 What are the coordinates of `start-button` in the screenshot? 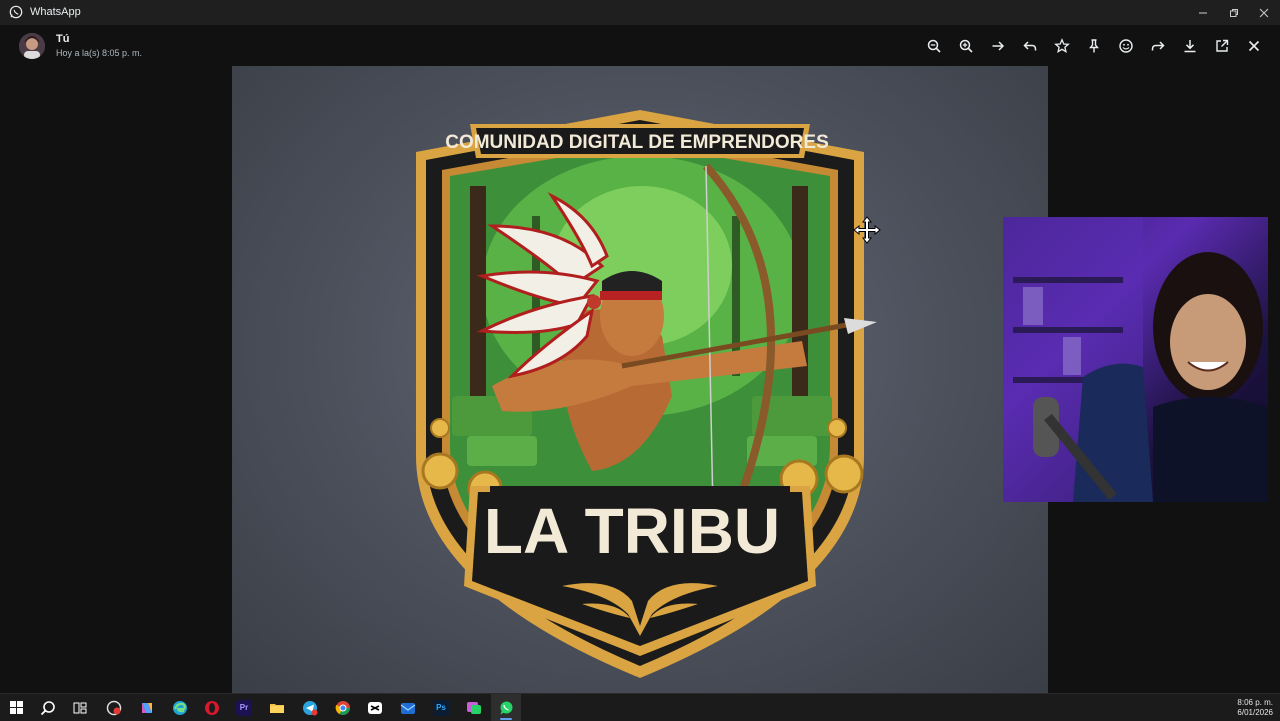 It's located at (16, 707).